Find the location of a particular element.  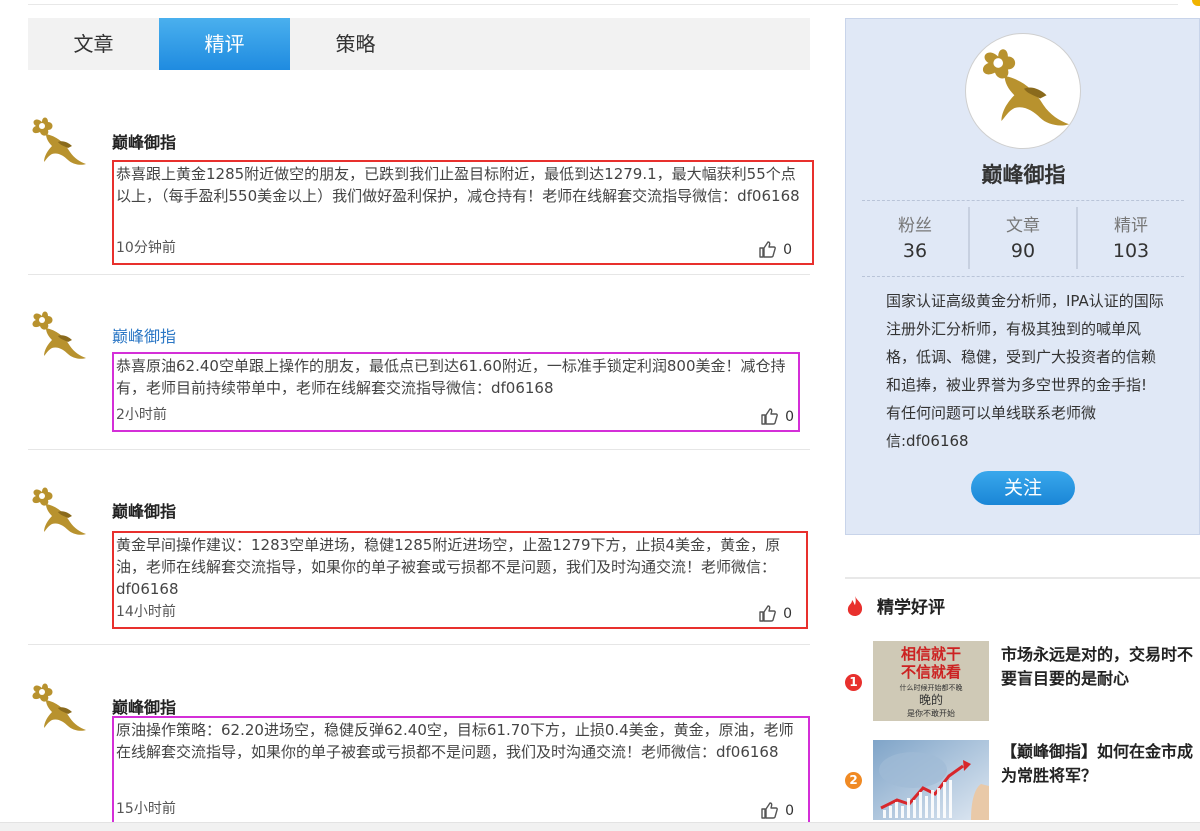

tab-bar: 文章 精评 策略 is located at coordinates (419, 44).